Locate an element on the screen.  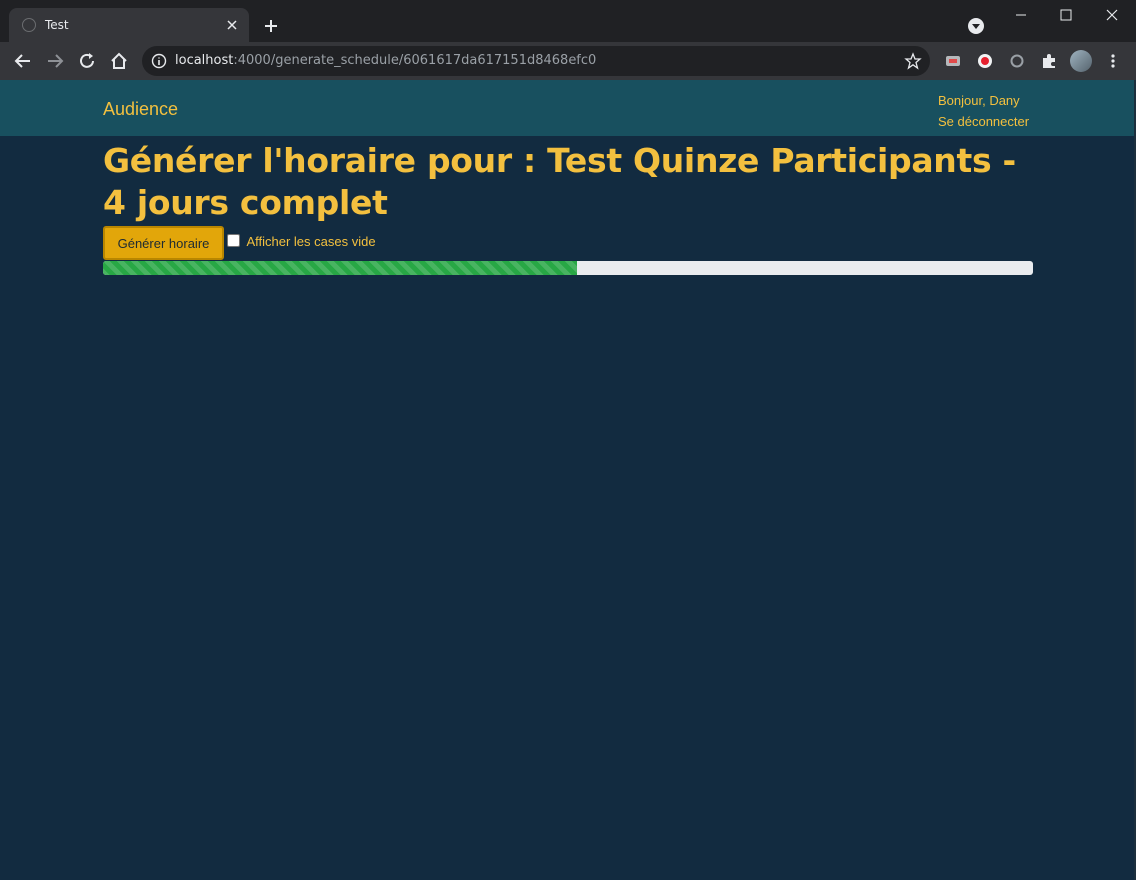
progress-bar is located at coordinates (340, 268).